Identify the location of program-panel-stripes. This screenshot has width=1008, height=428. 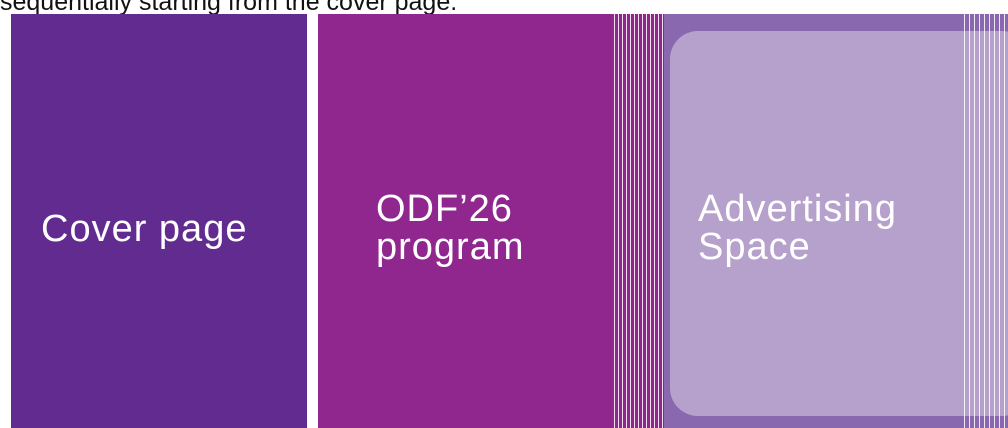
(639, 221).